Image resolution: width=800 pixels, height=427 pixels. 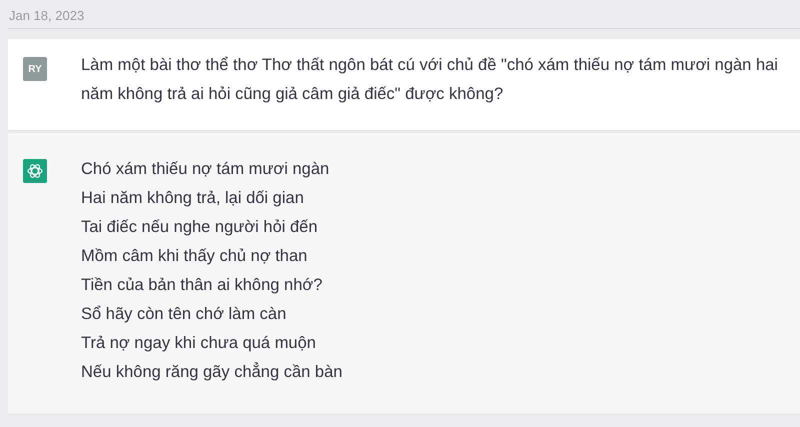 I want to click on poem-line: Trả nợ ngay khi chưa quá muộn, so click(x=199, y=343).